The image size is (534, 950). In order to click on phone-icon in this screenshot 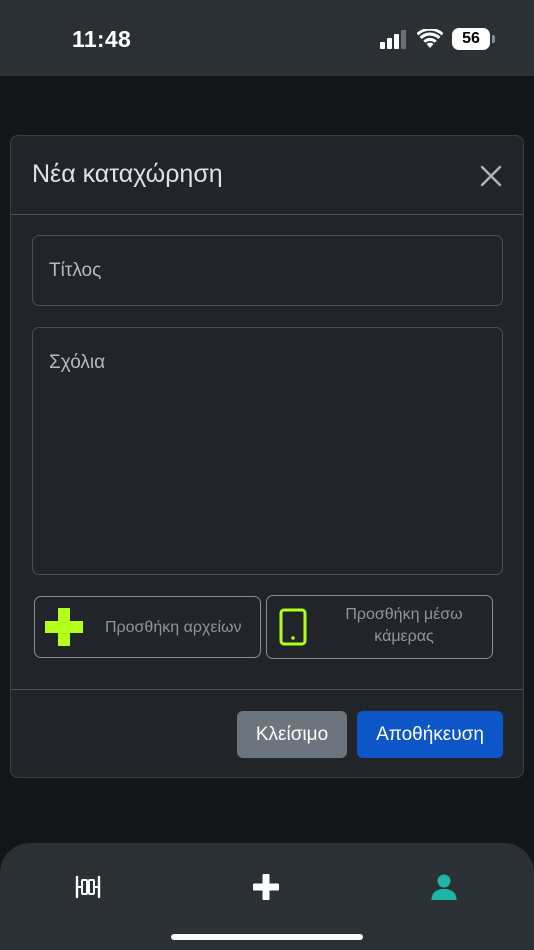, I will do `click(293, 627)`.